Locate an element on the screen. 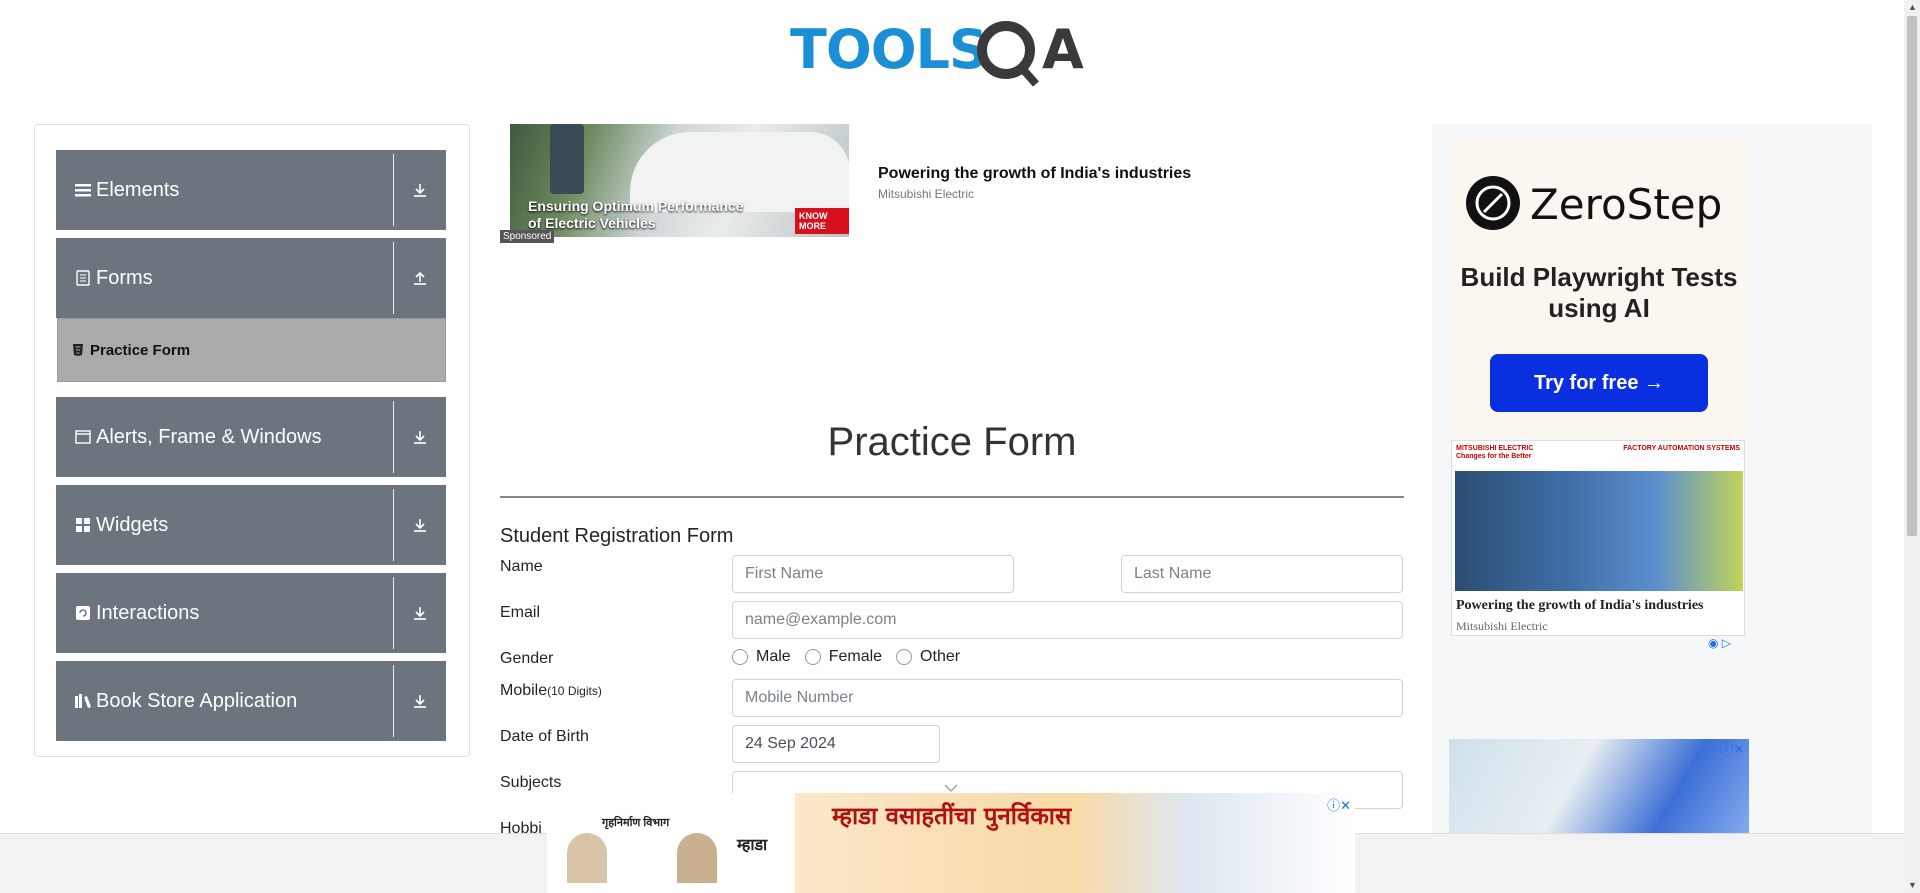  sidebar-group-forms: Forms is located at coordinates (251, 278).